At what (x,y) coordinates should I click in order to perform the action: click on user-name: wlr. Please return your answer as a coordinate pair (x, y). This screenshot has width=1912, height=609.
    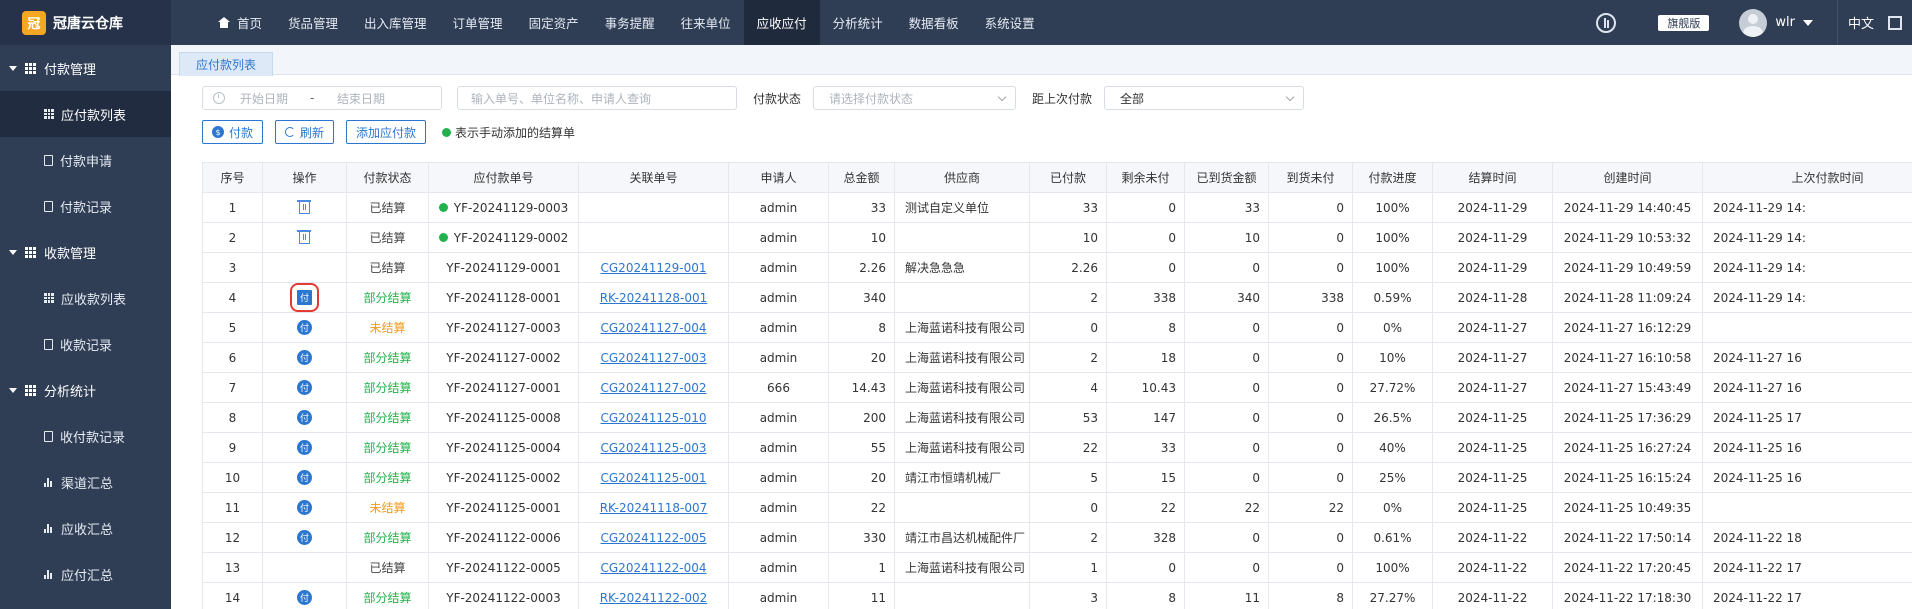
    Looking at the image, I should click on (1785, 22).